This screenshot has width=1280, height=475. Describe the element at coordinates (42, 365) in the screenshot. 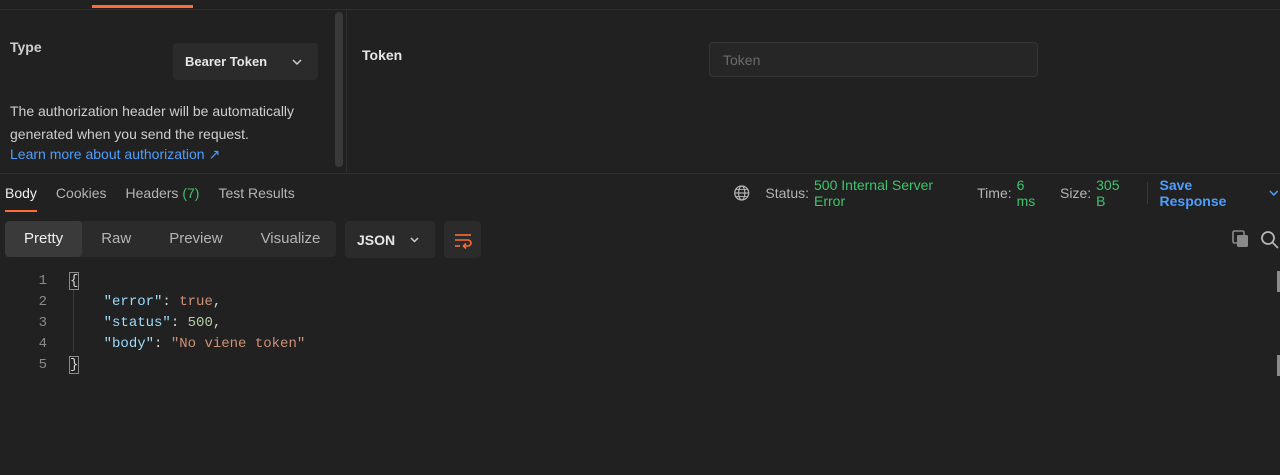

I see `line-number: 5` at that location.